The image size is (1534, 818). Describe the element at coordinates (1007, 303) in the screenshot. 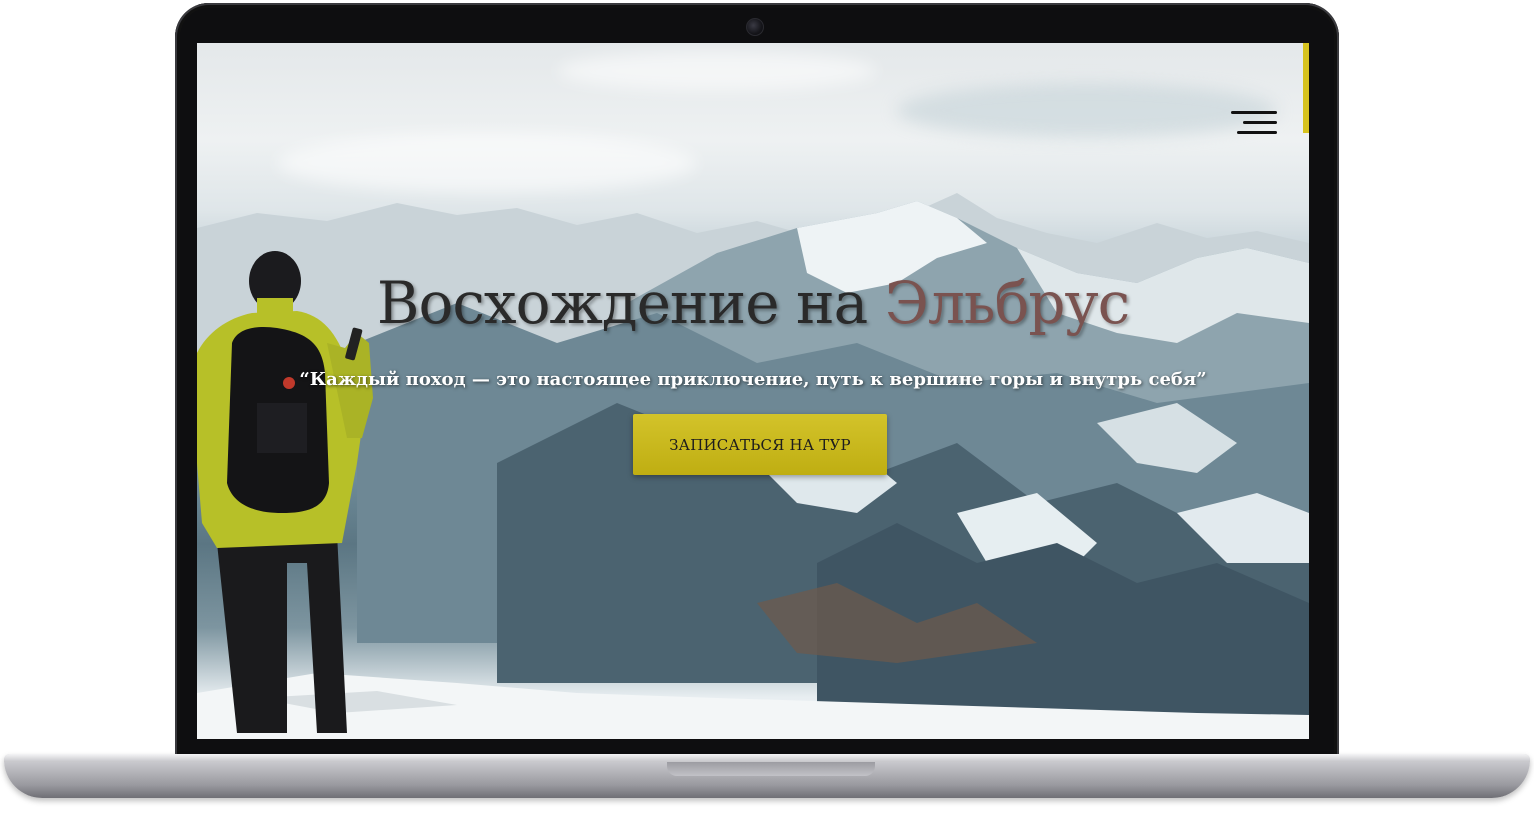

I see `hero-title-accent: Эльбрус` at that location.